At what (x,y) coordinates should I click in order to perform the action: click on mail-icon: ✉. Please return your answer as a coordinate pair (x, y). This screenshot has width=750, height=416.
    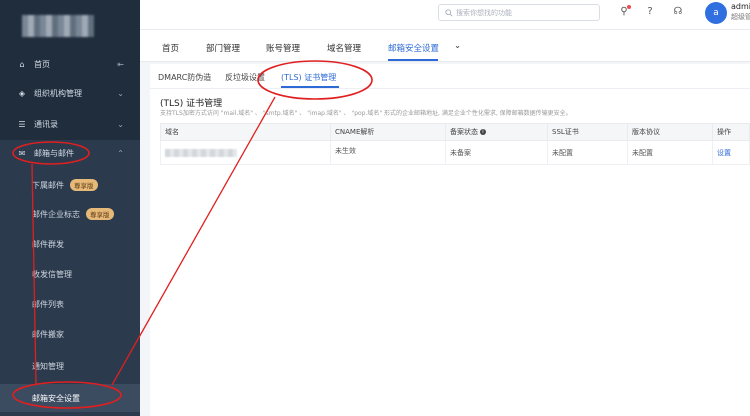
    Looking at the image, I should click on (22, 153).